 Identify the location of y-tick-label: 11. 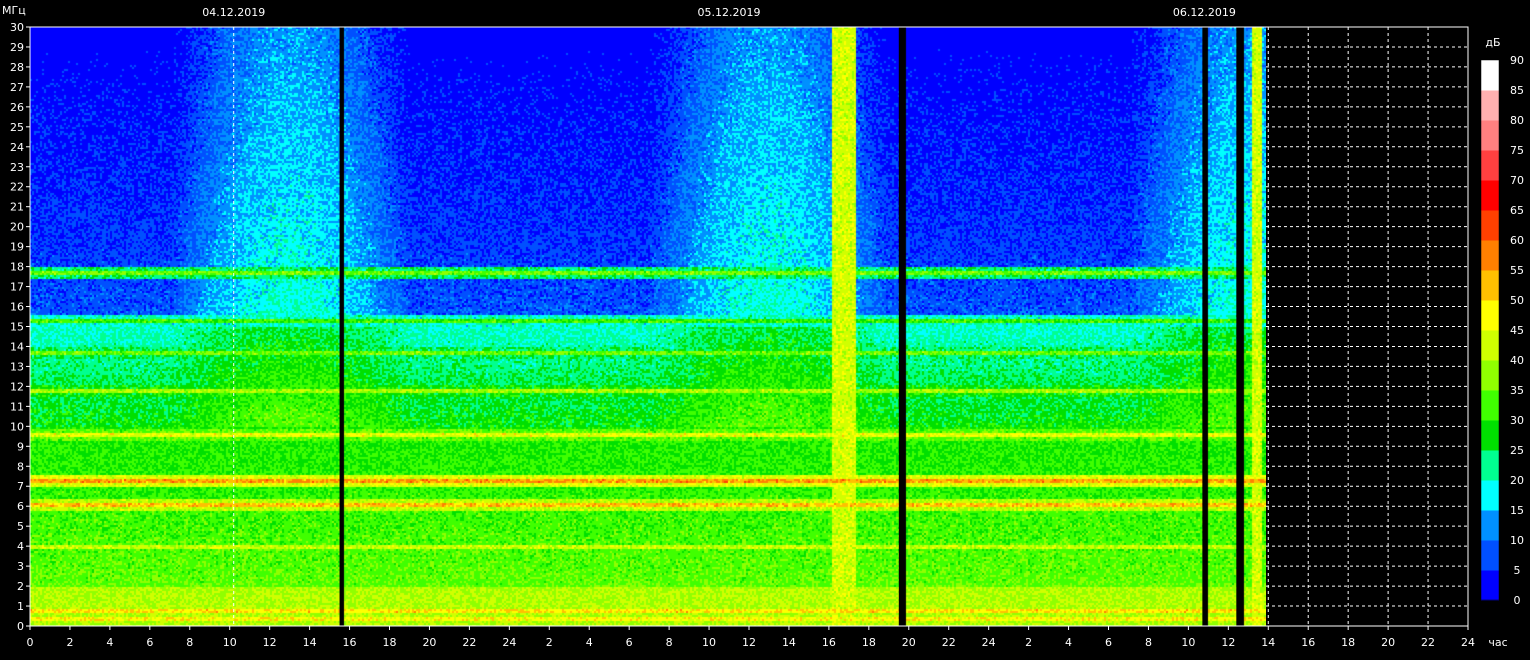
(17, 406).